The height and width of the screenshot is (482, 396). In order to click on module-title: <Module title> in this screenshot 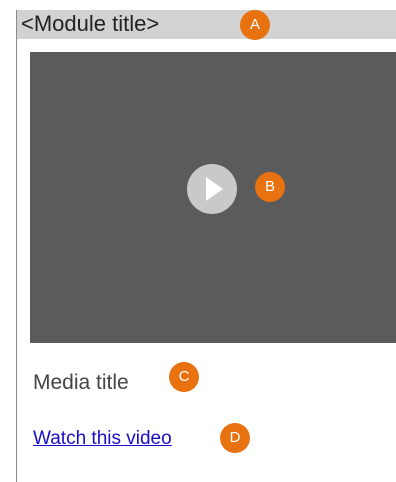, I will do `click(90, 23)`.